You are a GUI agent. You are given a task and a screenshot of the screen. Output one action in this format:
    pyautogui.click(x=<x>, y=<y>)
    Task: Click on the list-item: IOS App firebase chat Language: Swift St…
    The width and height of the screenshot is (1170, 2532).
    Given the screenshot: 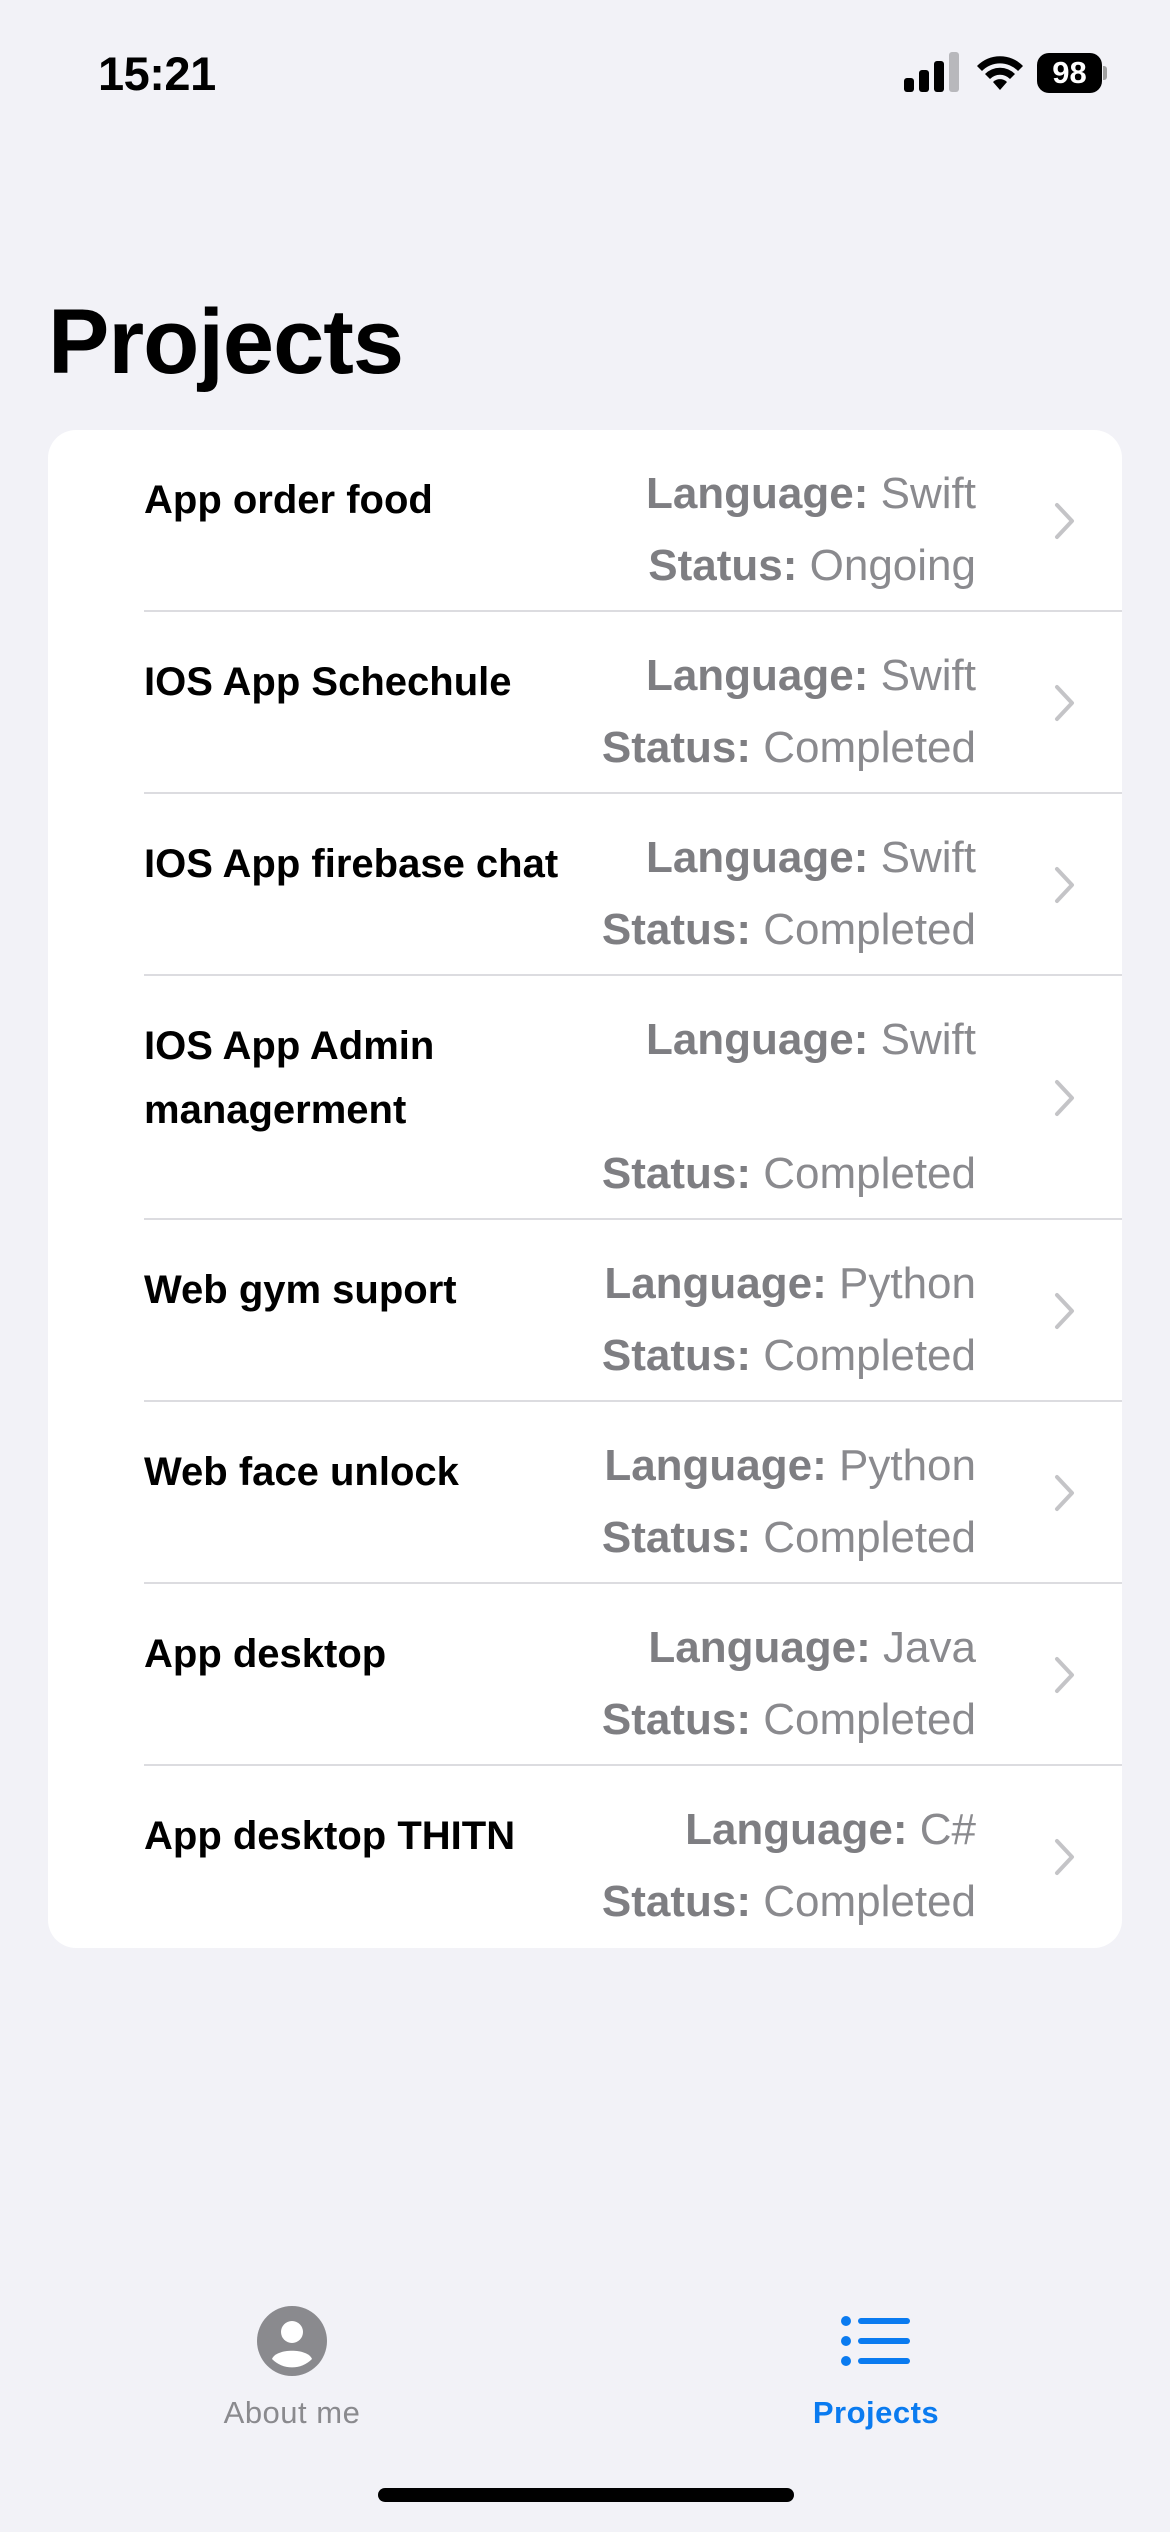 What is the action you would take?
    pyautogui.click(x=585, y=885)
    